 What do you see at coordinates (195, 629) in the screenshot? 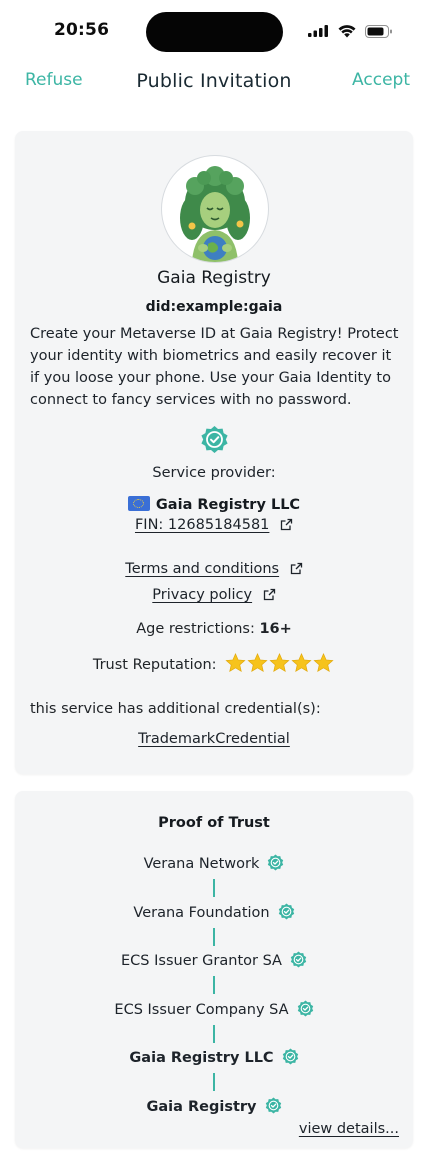
I see `age-label: Age restrictions:` at bounding box center [195, 629].